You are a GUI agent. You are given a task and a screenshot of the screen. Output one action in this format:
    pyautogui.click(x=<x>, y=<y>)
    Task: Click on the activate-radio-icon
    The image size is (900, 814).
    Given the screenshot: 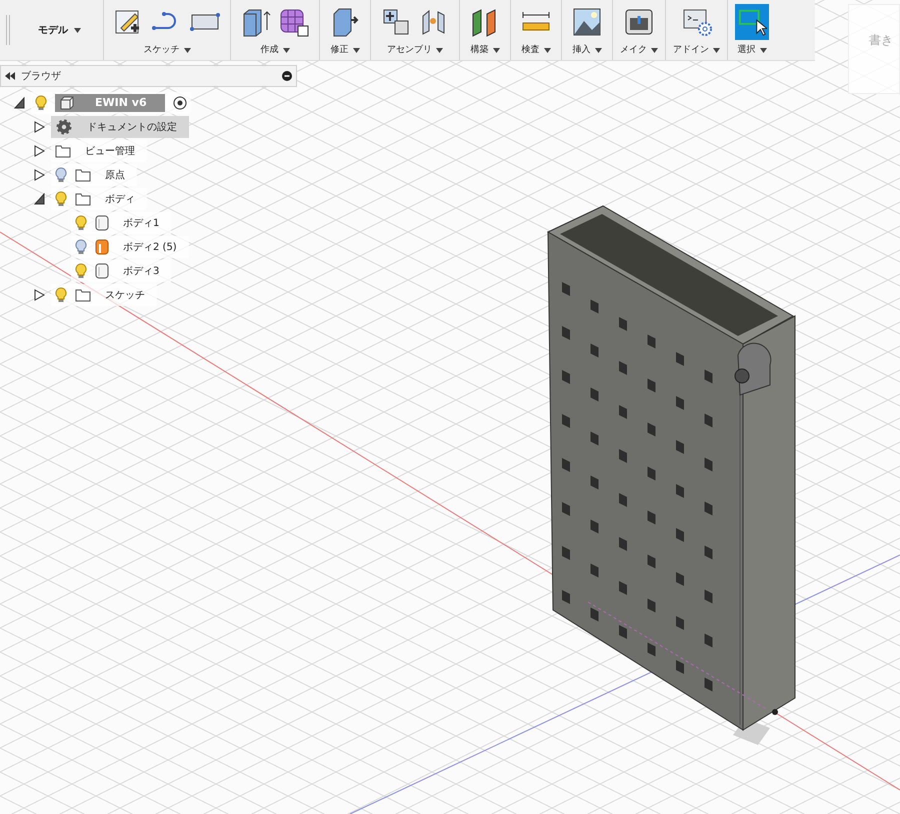 What is the action you would take?
    pyautogui.click(x=179, y=103)
    